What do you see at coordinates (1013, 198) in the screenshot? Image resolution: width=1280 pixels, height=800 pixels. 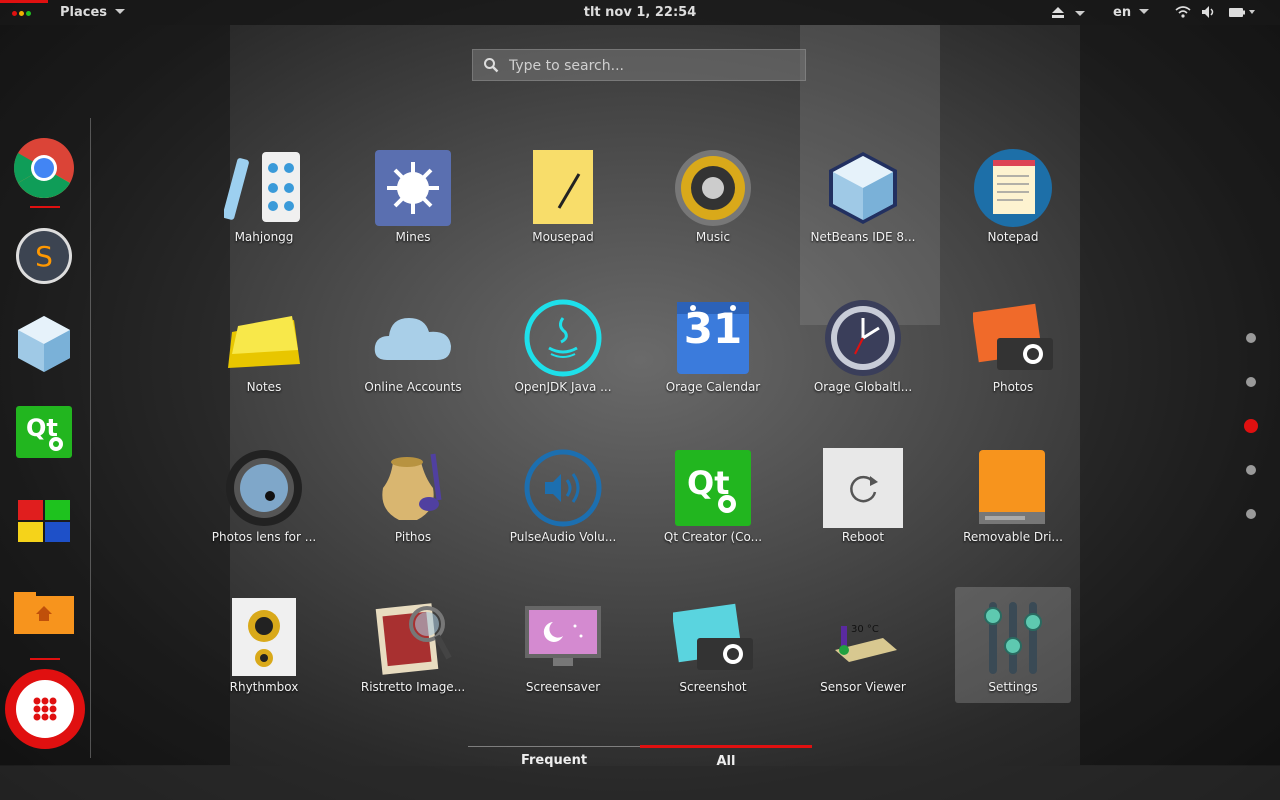 I see `app-notepad: Notepad` at bounding box center [1013, 198].